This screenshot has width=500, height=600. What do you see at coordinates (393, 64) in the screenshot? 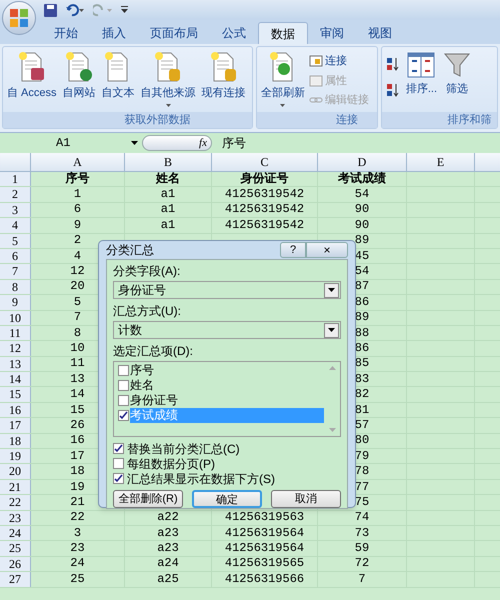
I see `sort-ascending-icon` at bounding box center [393, 64].